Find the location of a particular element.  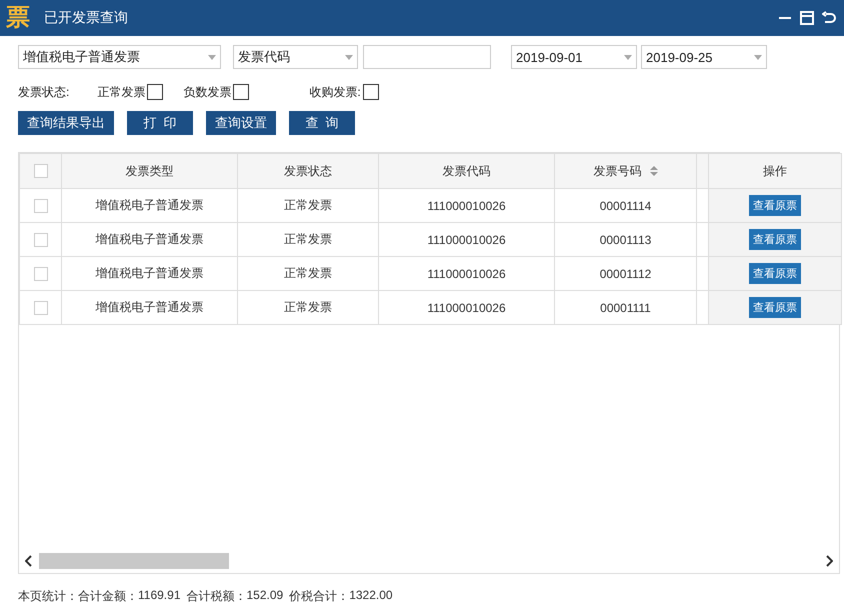

table-cell: 00001113 is located at coordinates (626, 239).